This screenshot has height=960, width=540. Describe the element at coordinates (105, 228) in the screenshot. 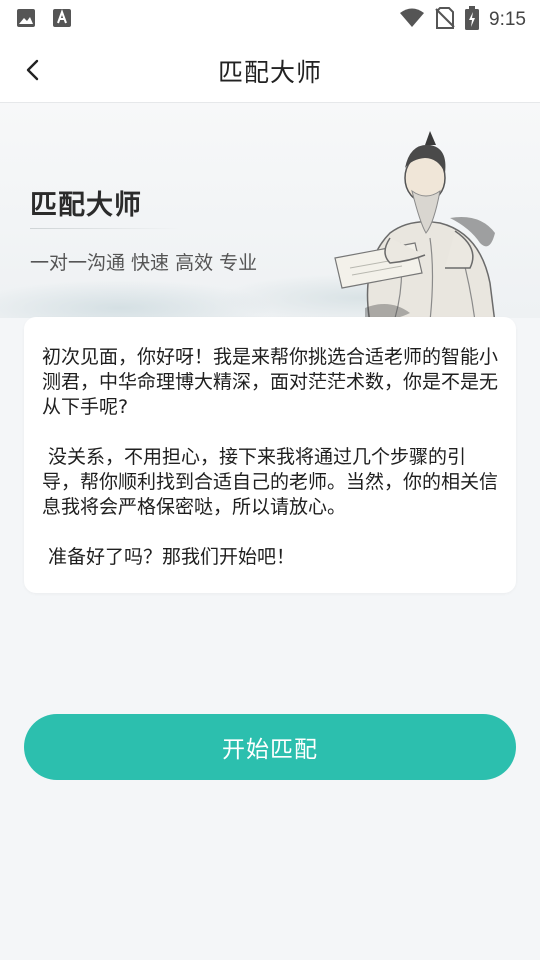

I see `hero-divider` at that location.